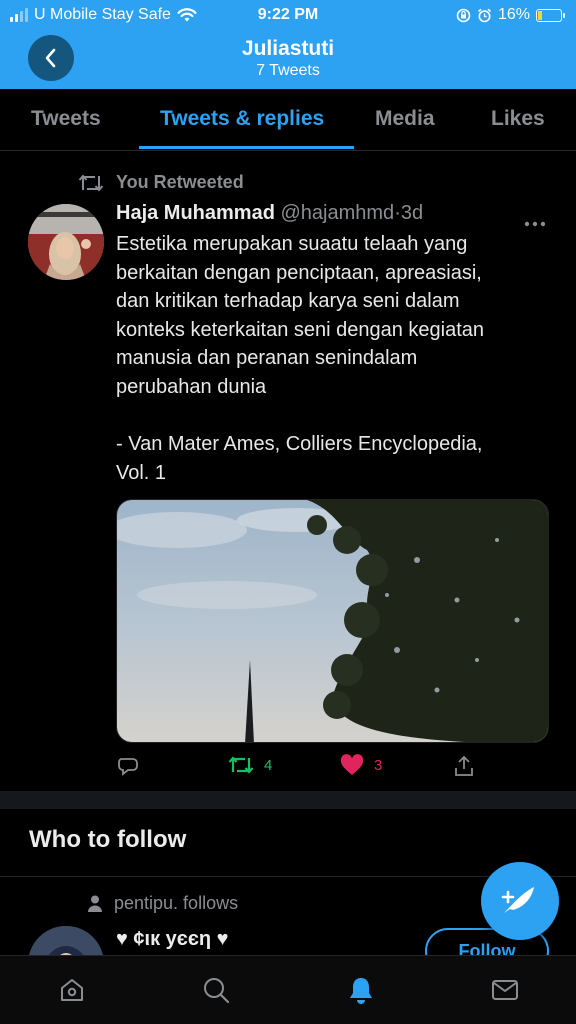  Describe the element at coordinates (463, 15) in the screenshot. I see `orientation-lock-icon` at that location.